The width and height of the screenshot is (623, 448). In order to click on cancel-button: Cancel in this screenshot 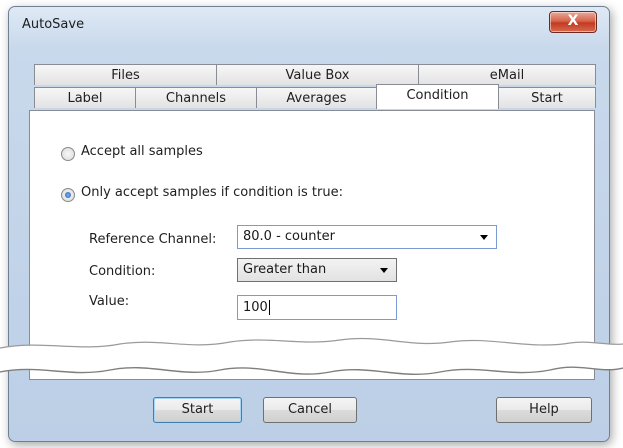, I will do `click(310, 410)`.